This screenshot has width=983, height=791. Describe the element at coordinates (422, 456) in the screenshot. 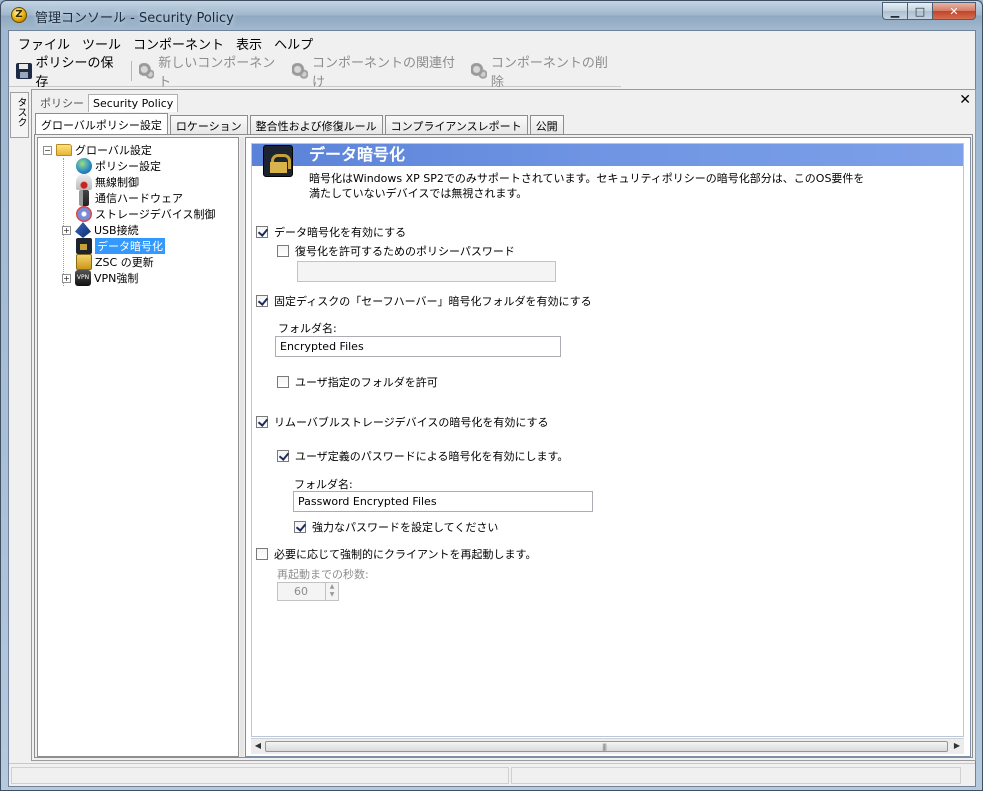

I see `user-password-checkbox: ユーザ定義のパスワードによる暗号化を有効にします。` at that location.